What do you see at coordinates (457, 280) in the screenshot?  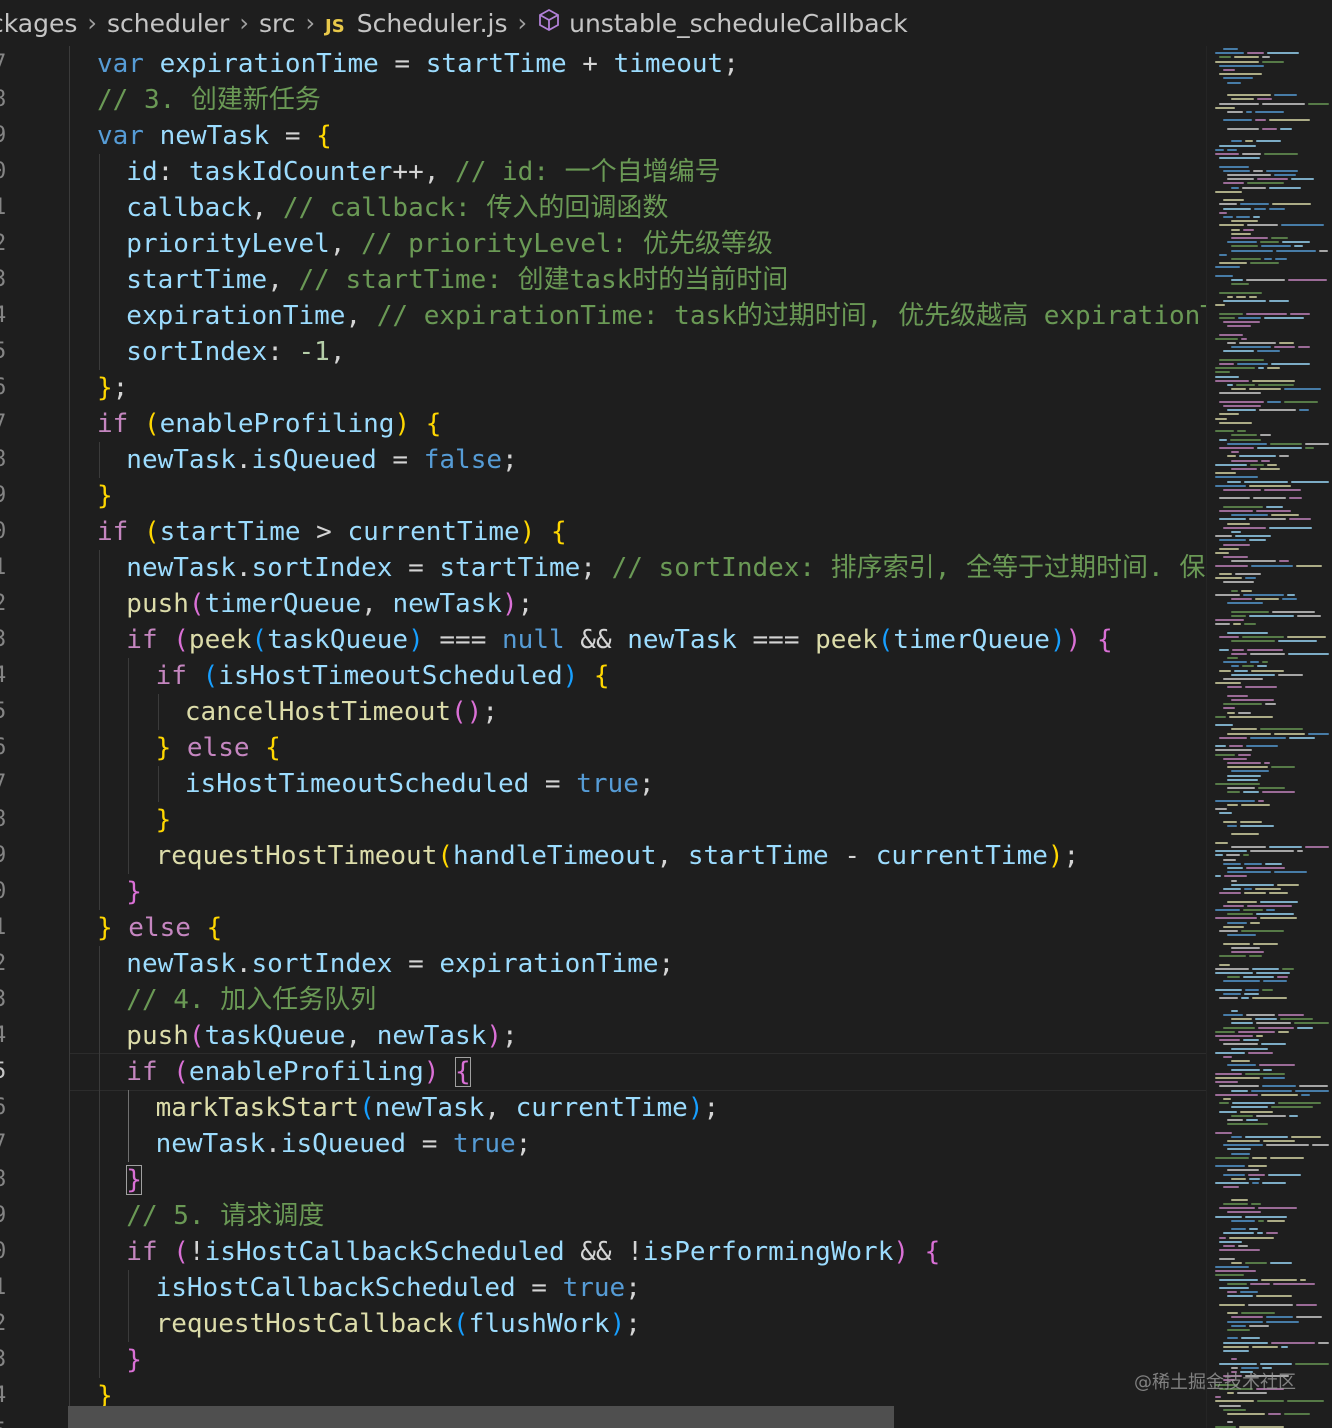 I see `code-line: startTime, // startTime: 创建task时的当前时间` at bounding box center [457, 280].